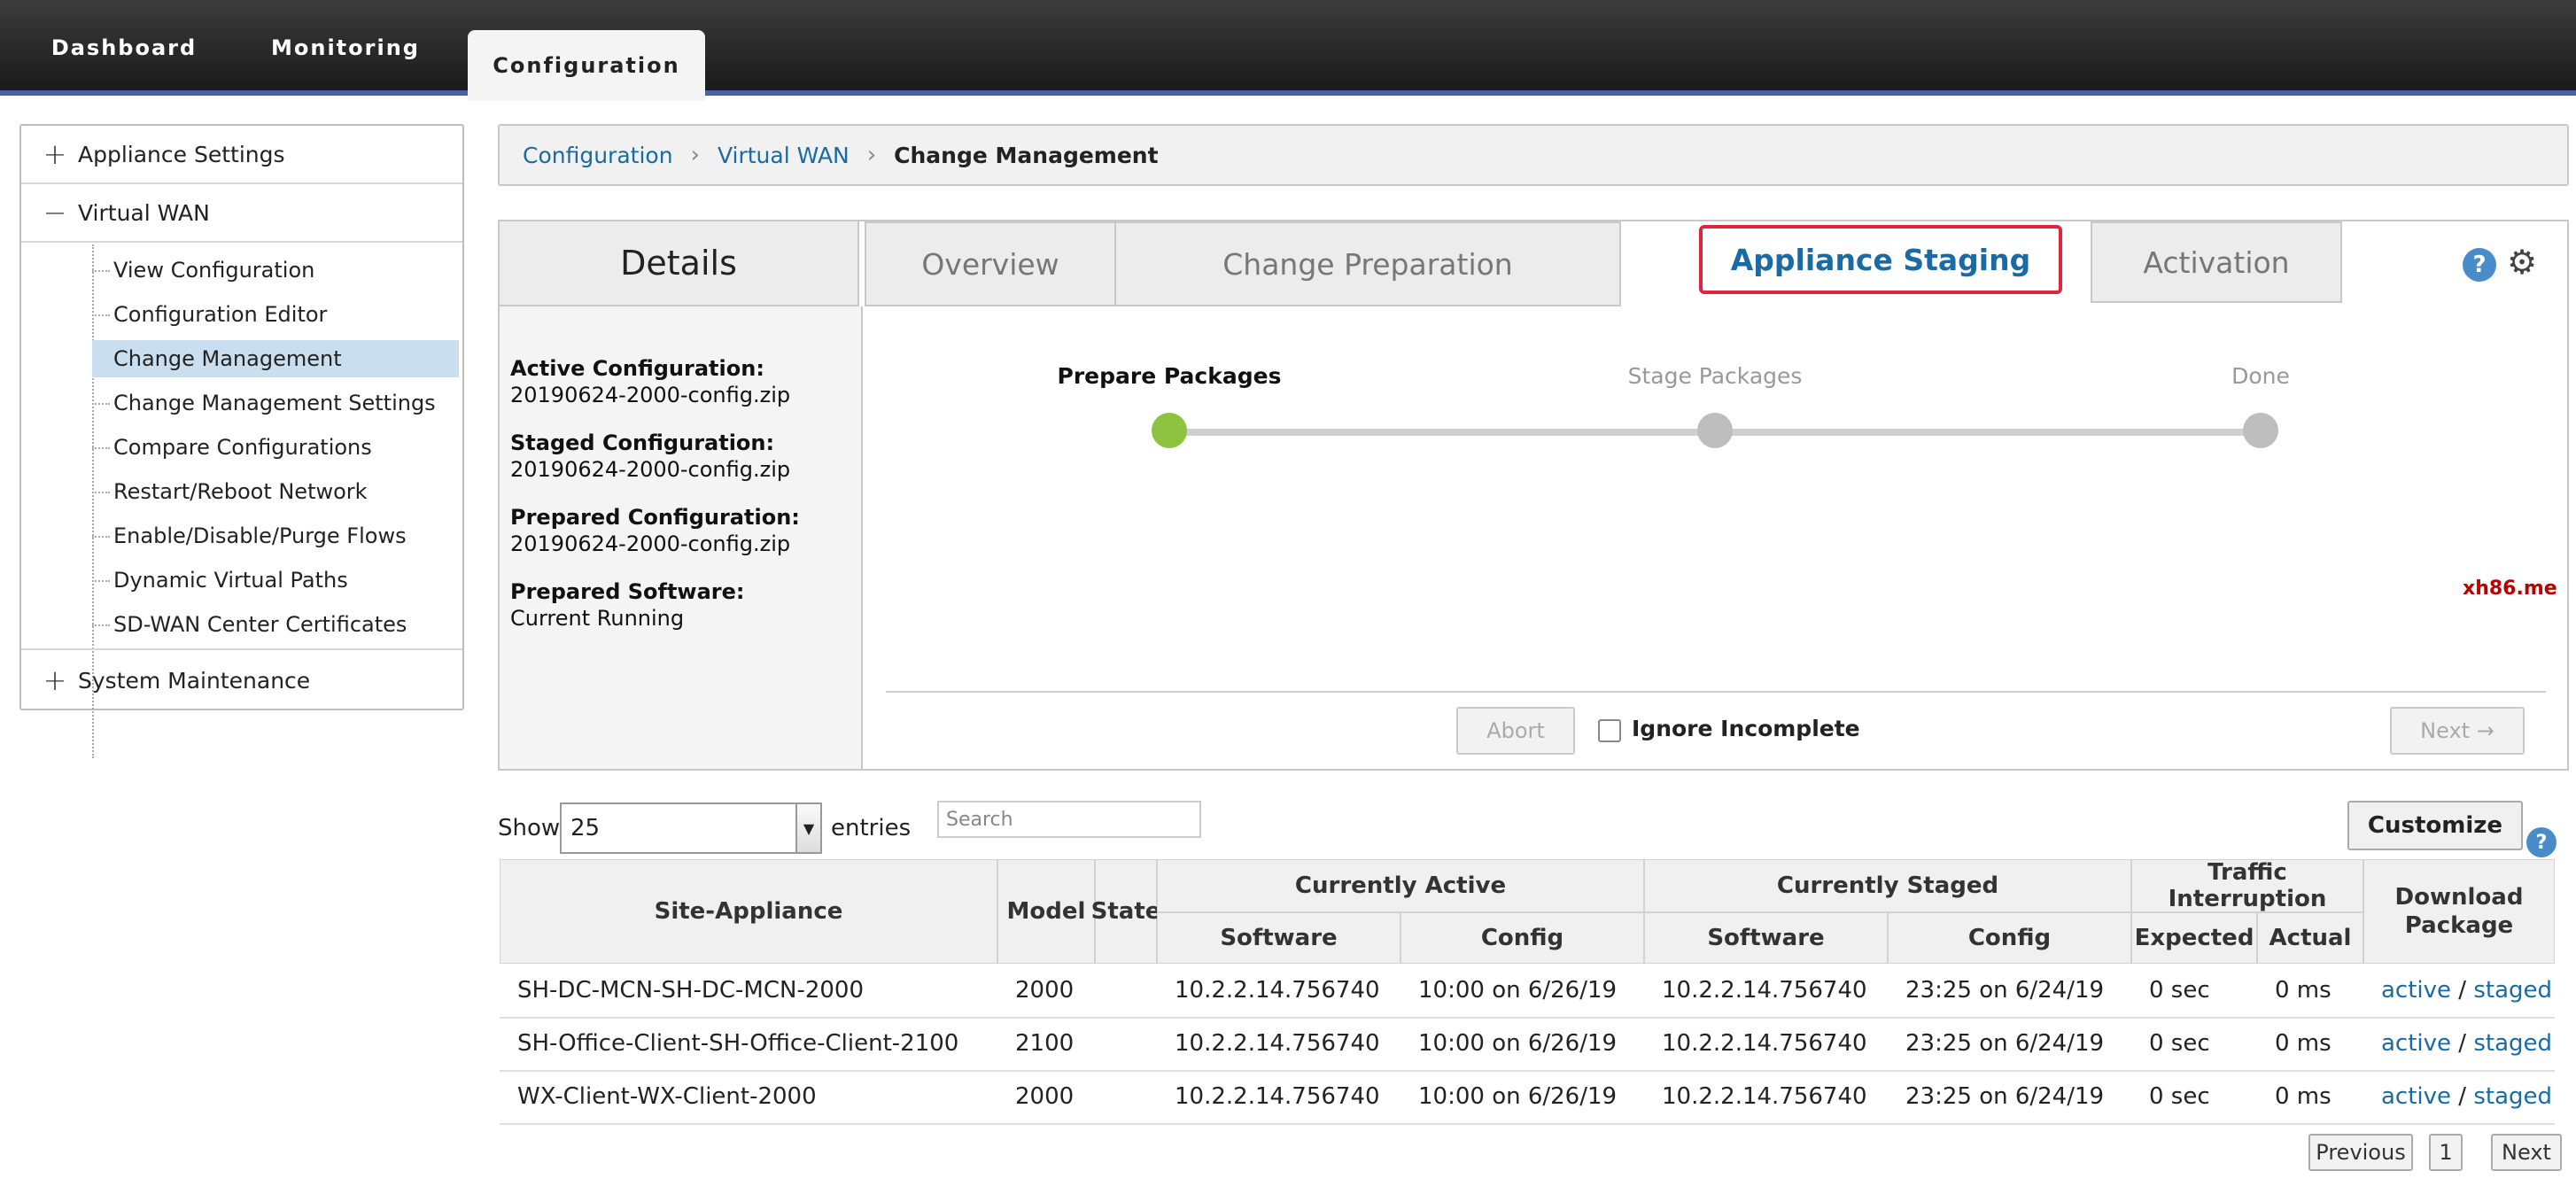  I want to click on cell-model: 2000, so click(1045, 990).